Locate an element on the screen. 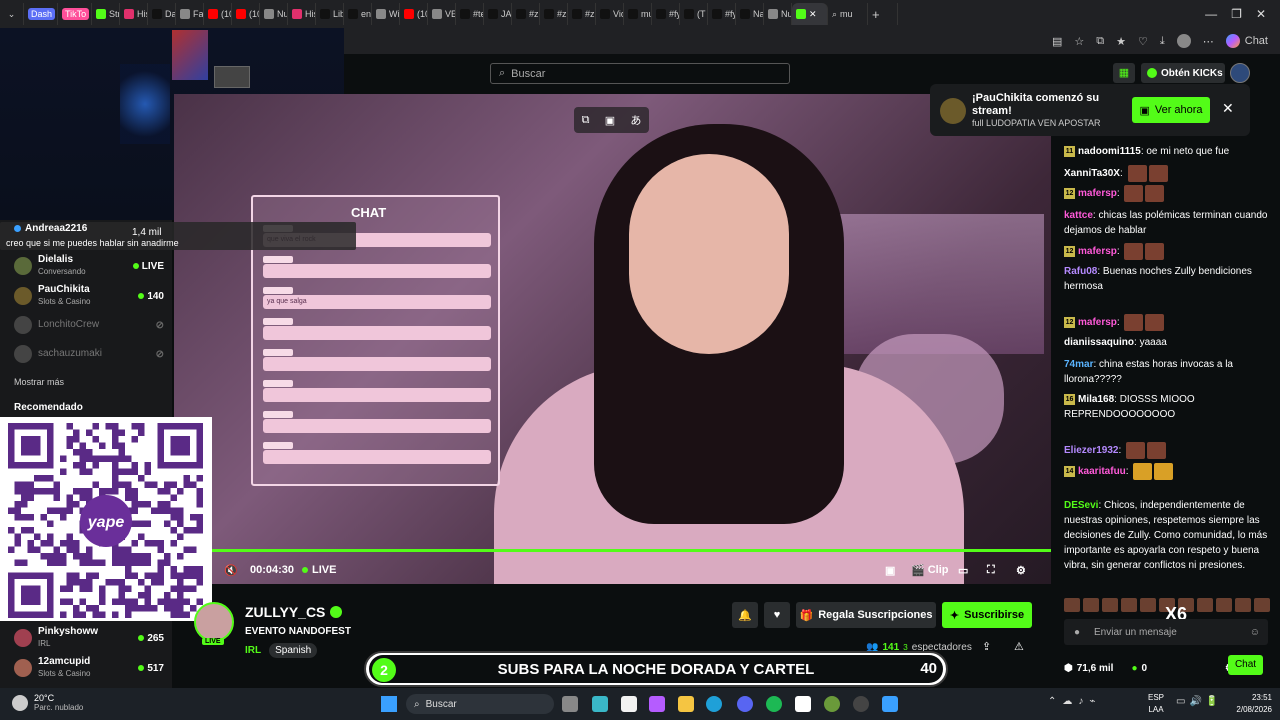  profile-avatar is located at coordinates (1183, 41).